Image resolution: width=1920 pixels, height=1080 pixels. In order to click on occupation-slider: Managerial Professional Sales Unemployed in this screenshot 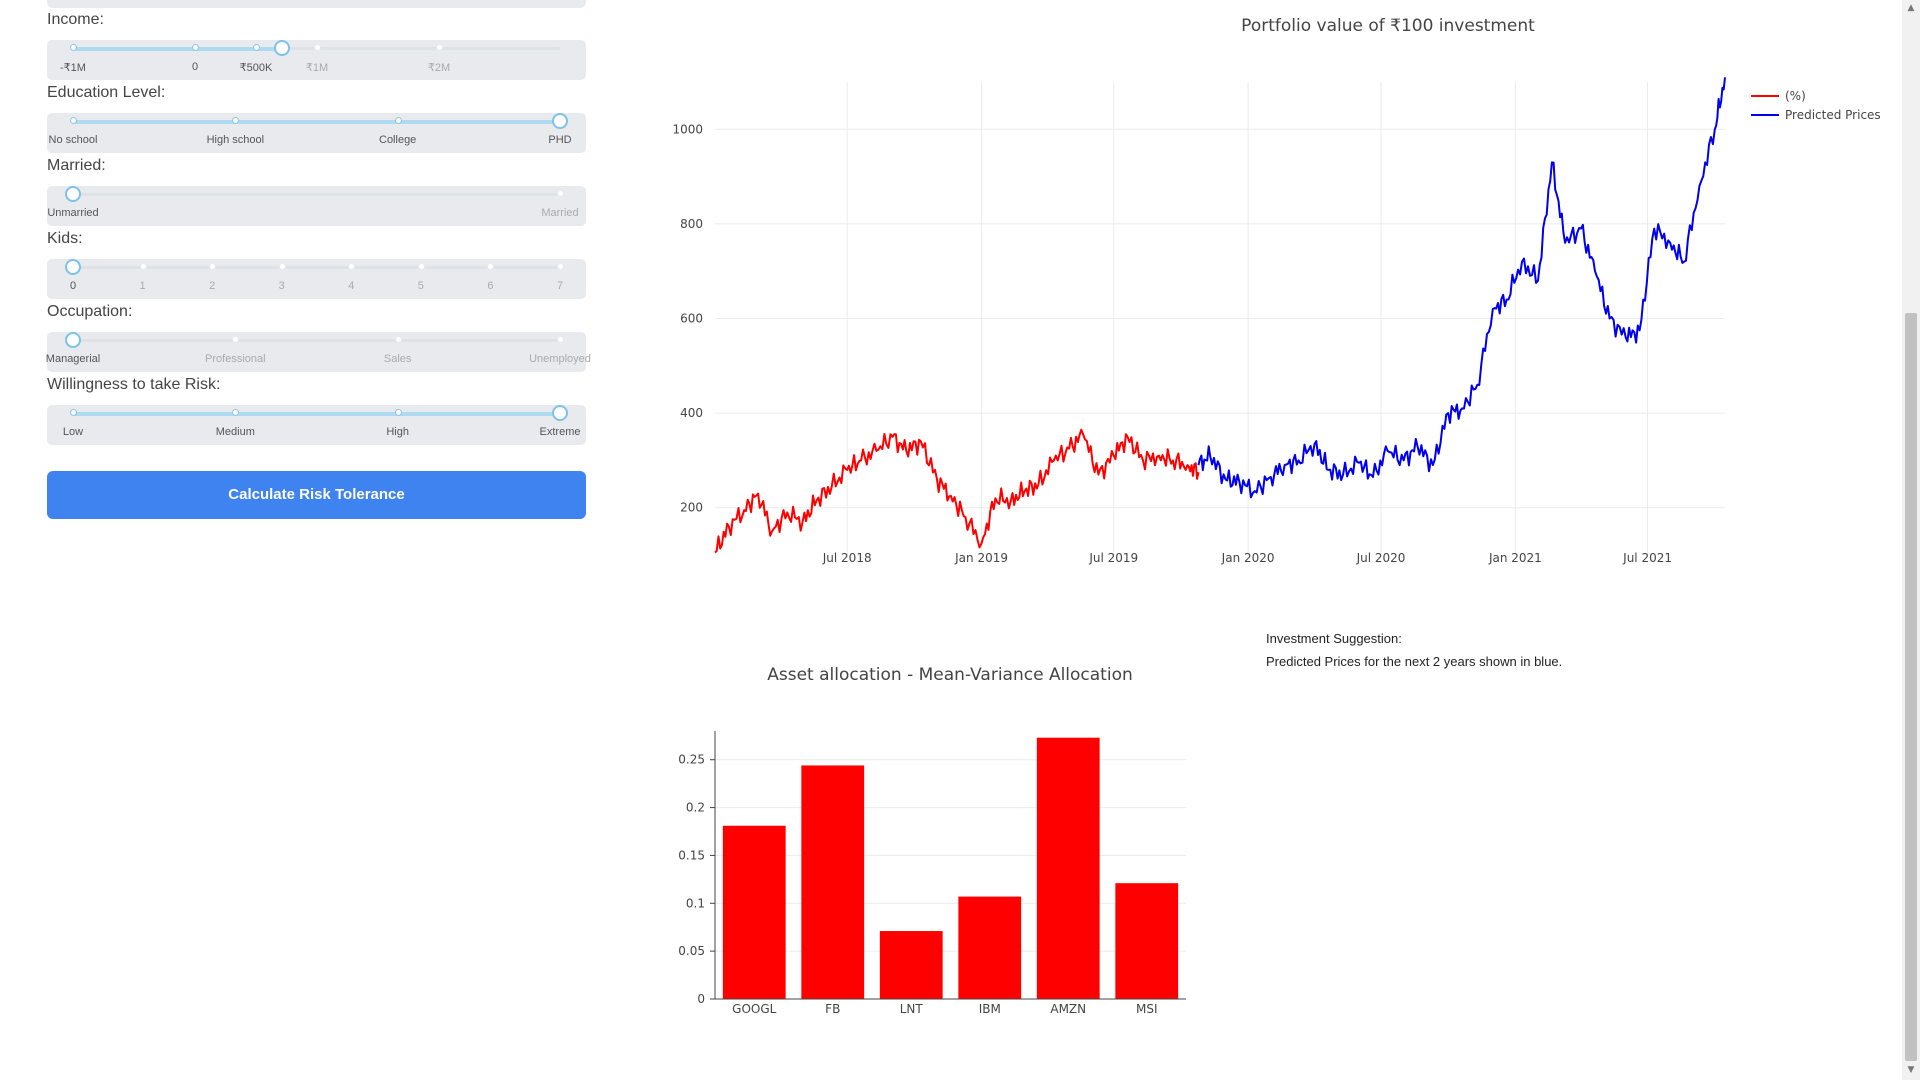, I will do `click(318, 352)`.